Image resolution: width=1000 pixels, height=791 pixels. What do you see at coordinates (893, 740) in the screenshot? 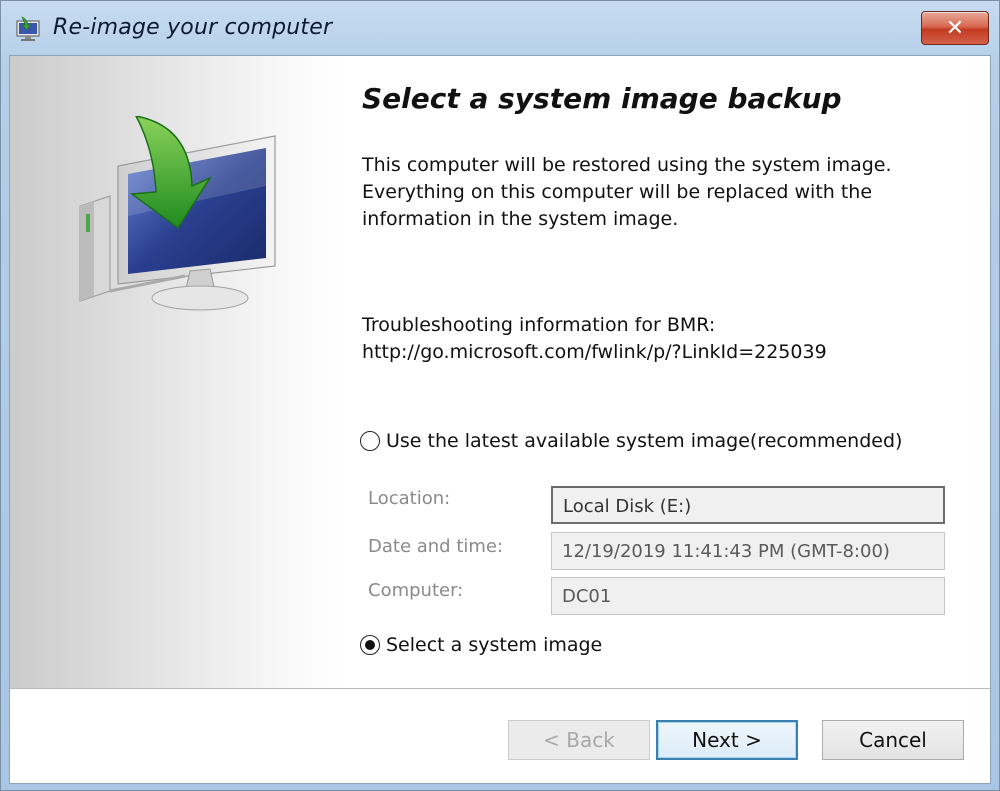
I see `cancel-button: Cancel` at bounding box center [893, 740].